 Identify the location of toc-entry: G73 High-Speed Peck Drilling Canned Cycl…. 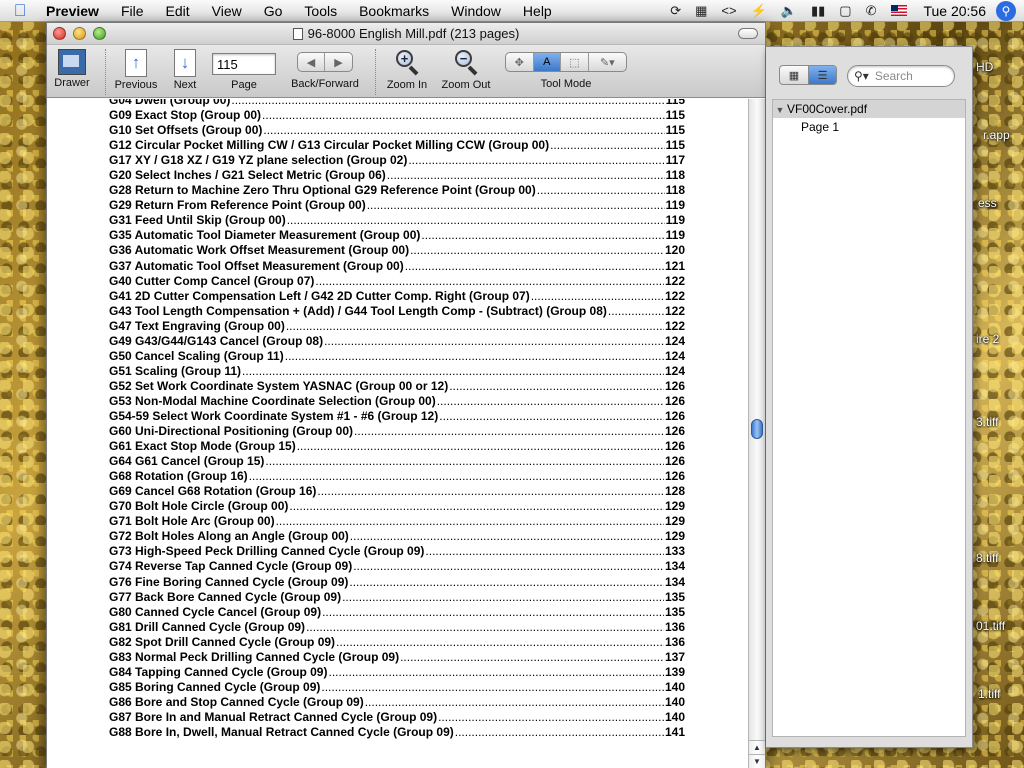
(397, 551).